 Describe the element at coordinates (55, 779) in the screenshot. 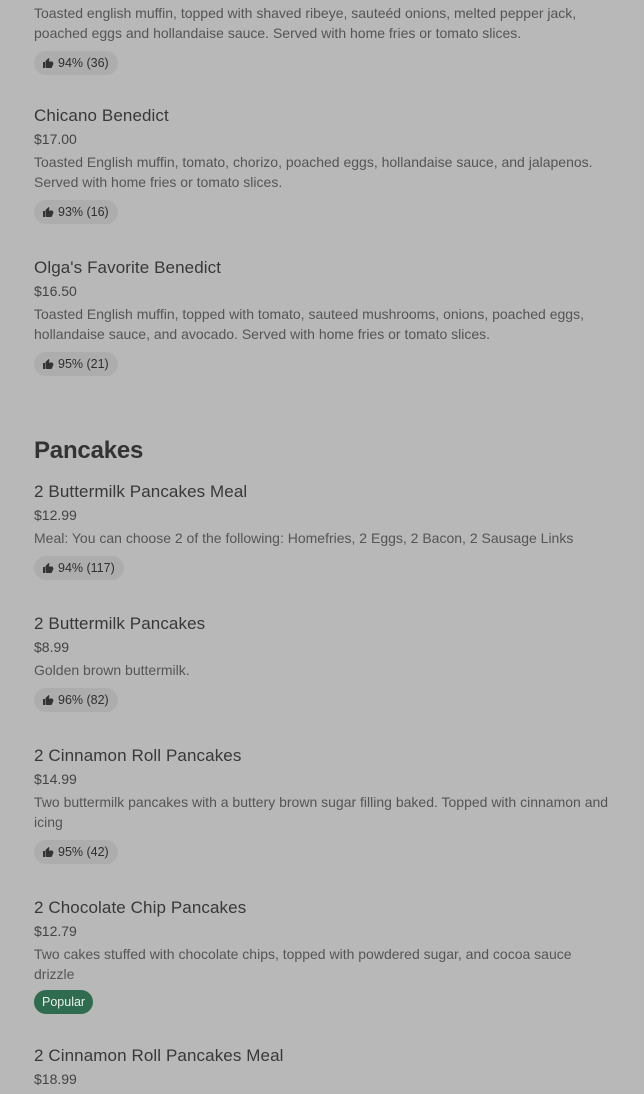

I see `item-price: $14.99` at that location.